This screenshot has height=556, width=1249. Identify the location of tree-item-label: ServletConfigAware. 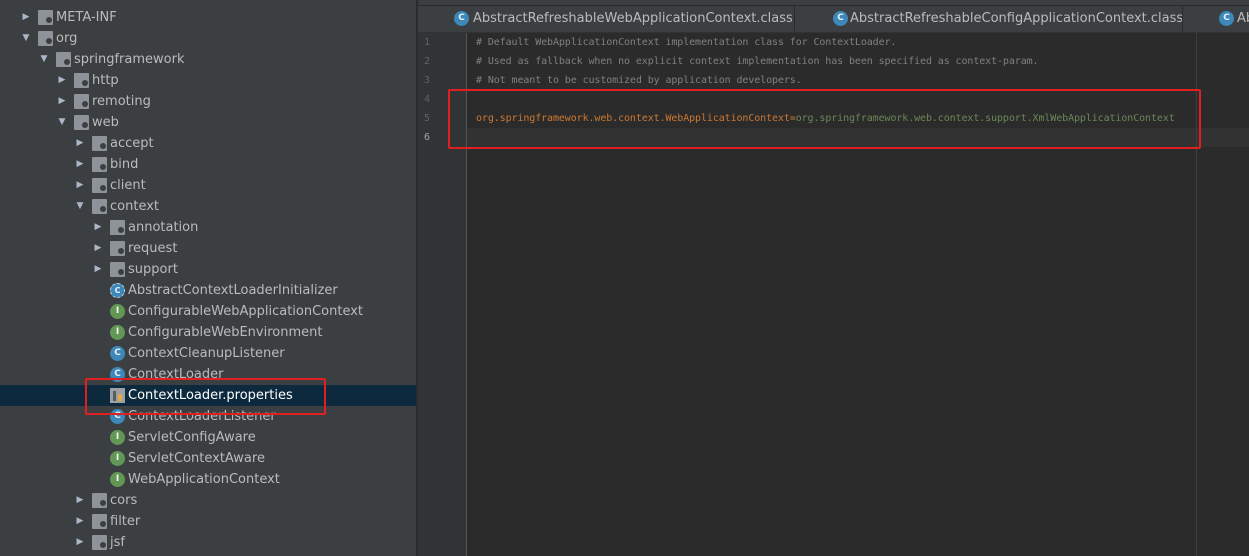
(192, 437).